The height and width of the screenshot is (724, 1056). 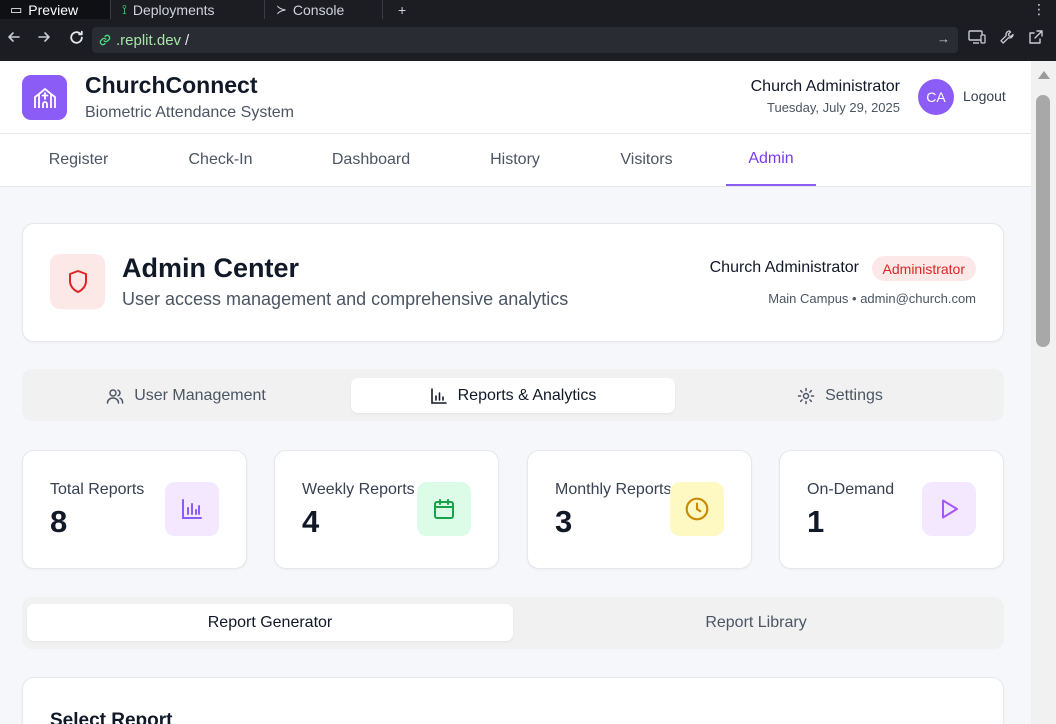 I want to click on tab-preview: ▭ Preview, so click(x=55, y=9).